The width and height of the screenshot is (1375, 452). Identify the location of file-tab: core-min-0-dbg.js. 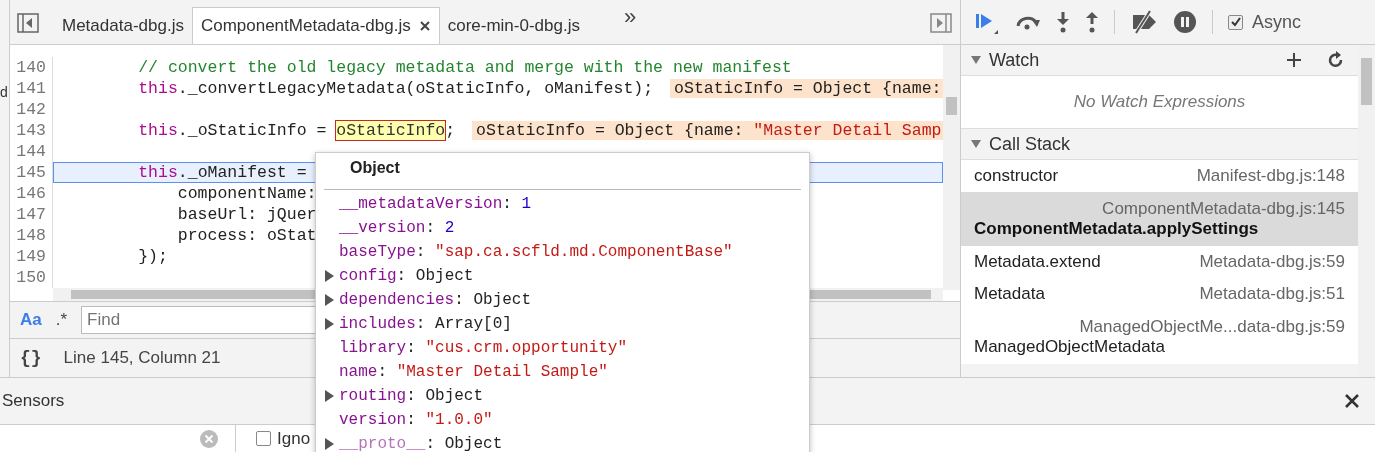
(513, 25).